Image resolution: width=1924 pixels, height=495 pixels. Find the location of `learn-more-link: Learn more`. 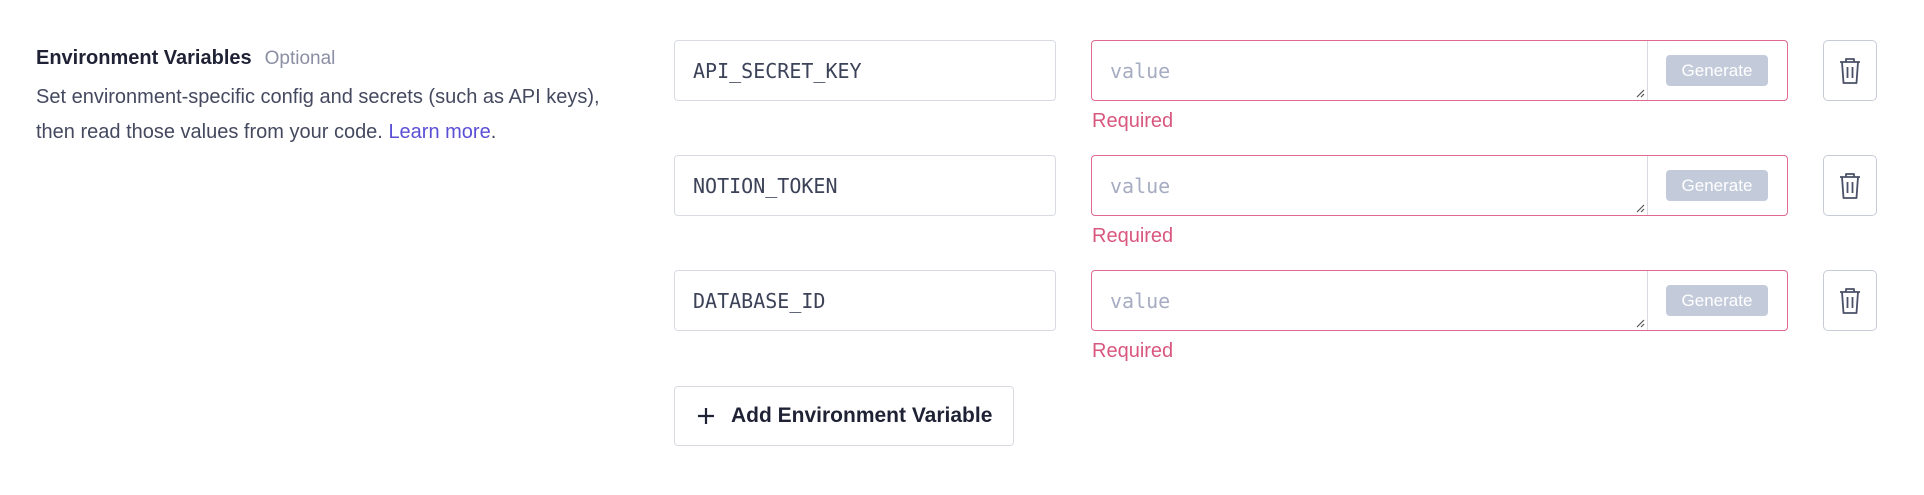

learn-more-link: Learn more is located at coordinates (439, 132).